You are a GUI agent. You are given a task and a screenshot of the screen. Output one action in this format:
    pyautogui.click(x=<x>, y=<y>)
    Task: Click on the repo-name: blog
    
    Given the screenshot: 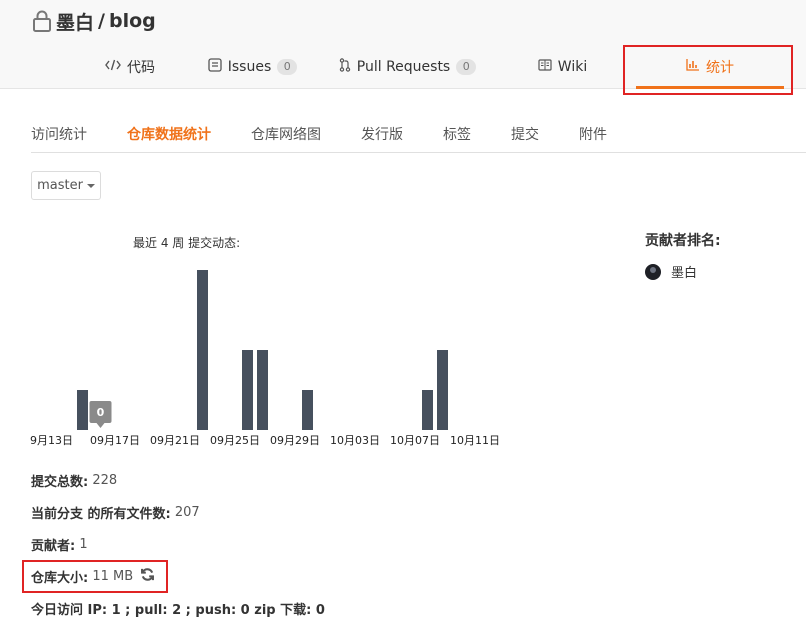 What is the action you would take?
    pyautogui.click(x=132, y=21)
    